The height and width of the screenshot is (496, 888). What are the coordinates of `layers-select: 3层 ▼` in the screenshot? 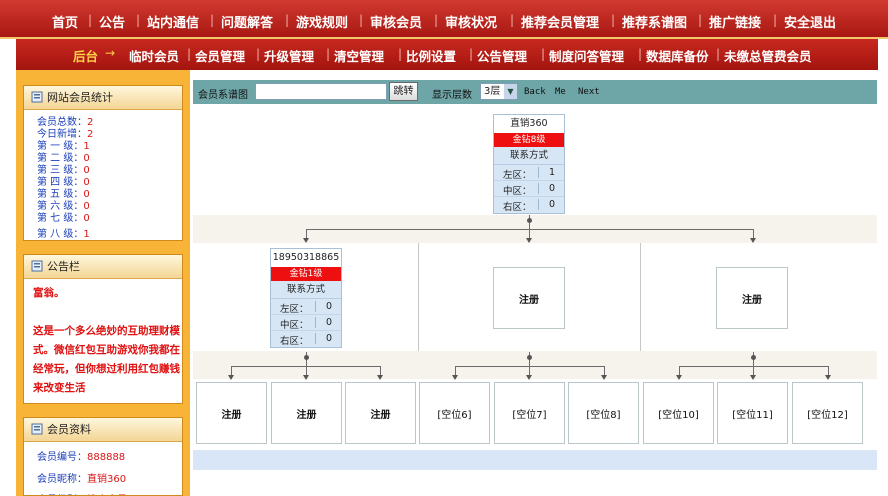 It's located at (499, 91).